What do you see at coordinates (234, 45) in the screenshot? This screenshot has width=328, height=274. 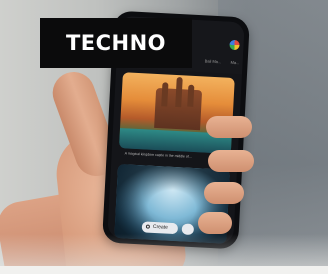 I see `app-logo-icon` at bounding box center [234, 45].